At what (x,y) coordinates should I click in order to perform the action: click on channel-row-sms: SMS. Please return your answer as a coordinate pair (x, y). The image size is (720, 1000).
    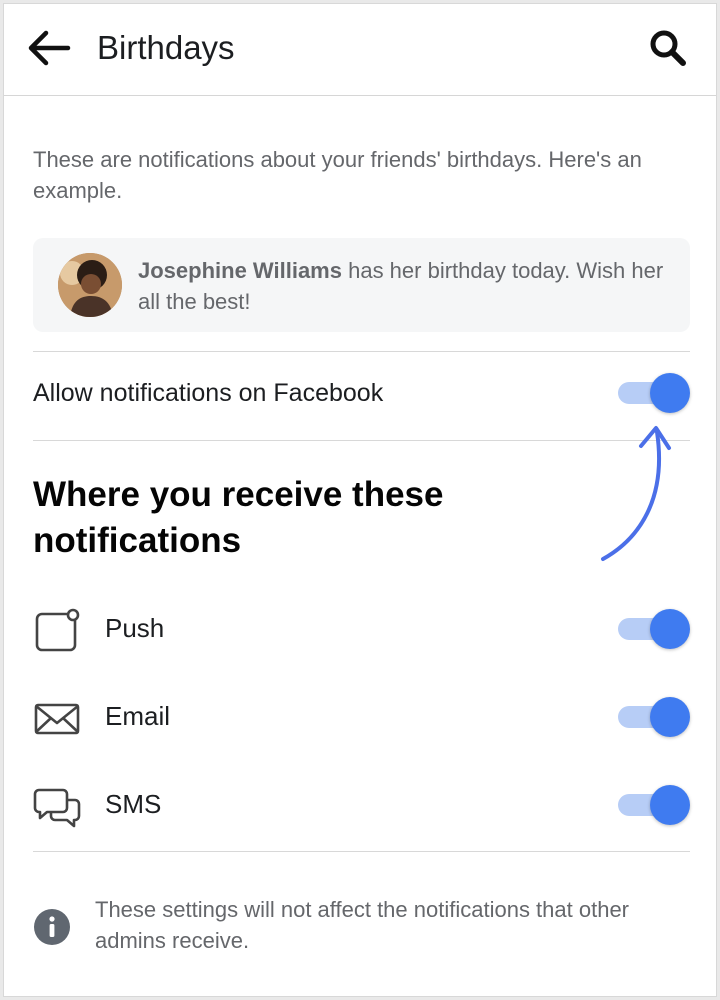
    Looking at the image, I should click on (361, 805).